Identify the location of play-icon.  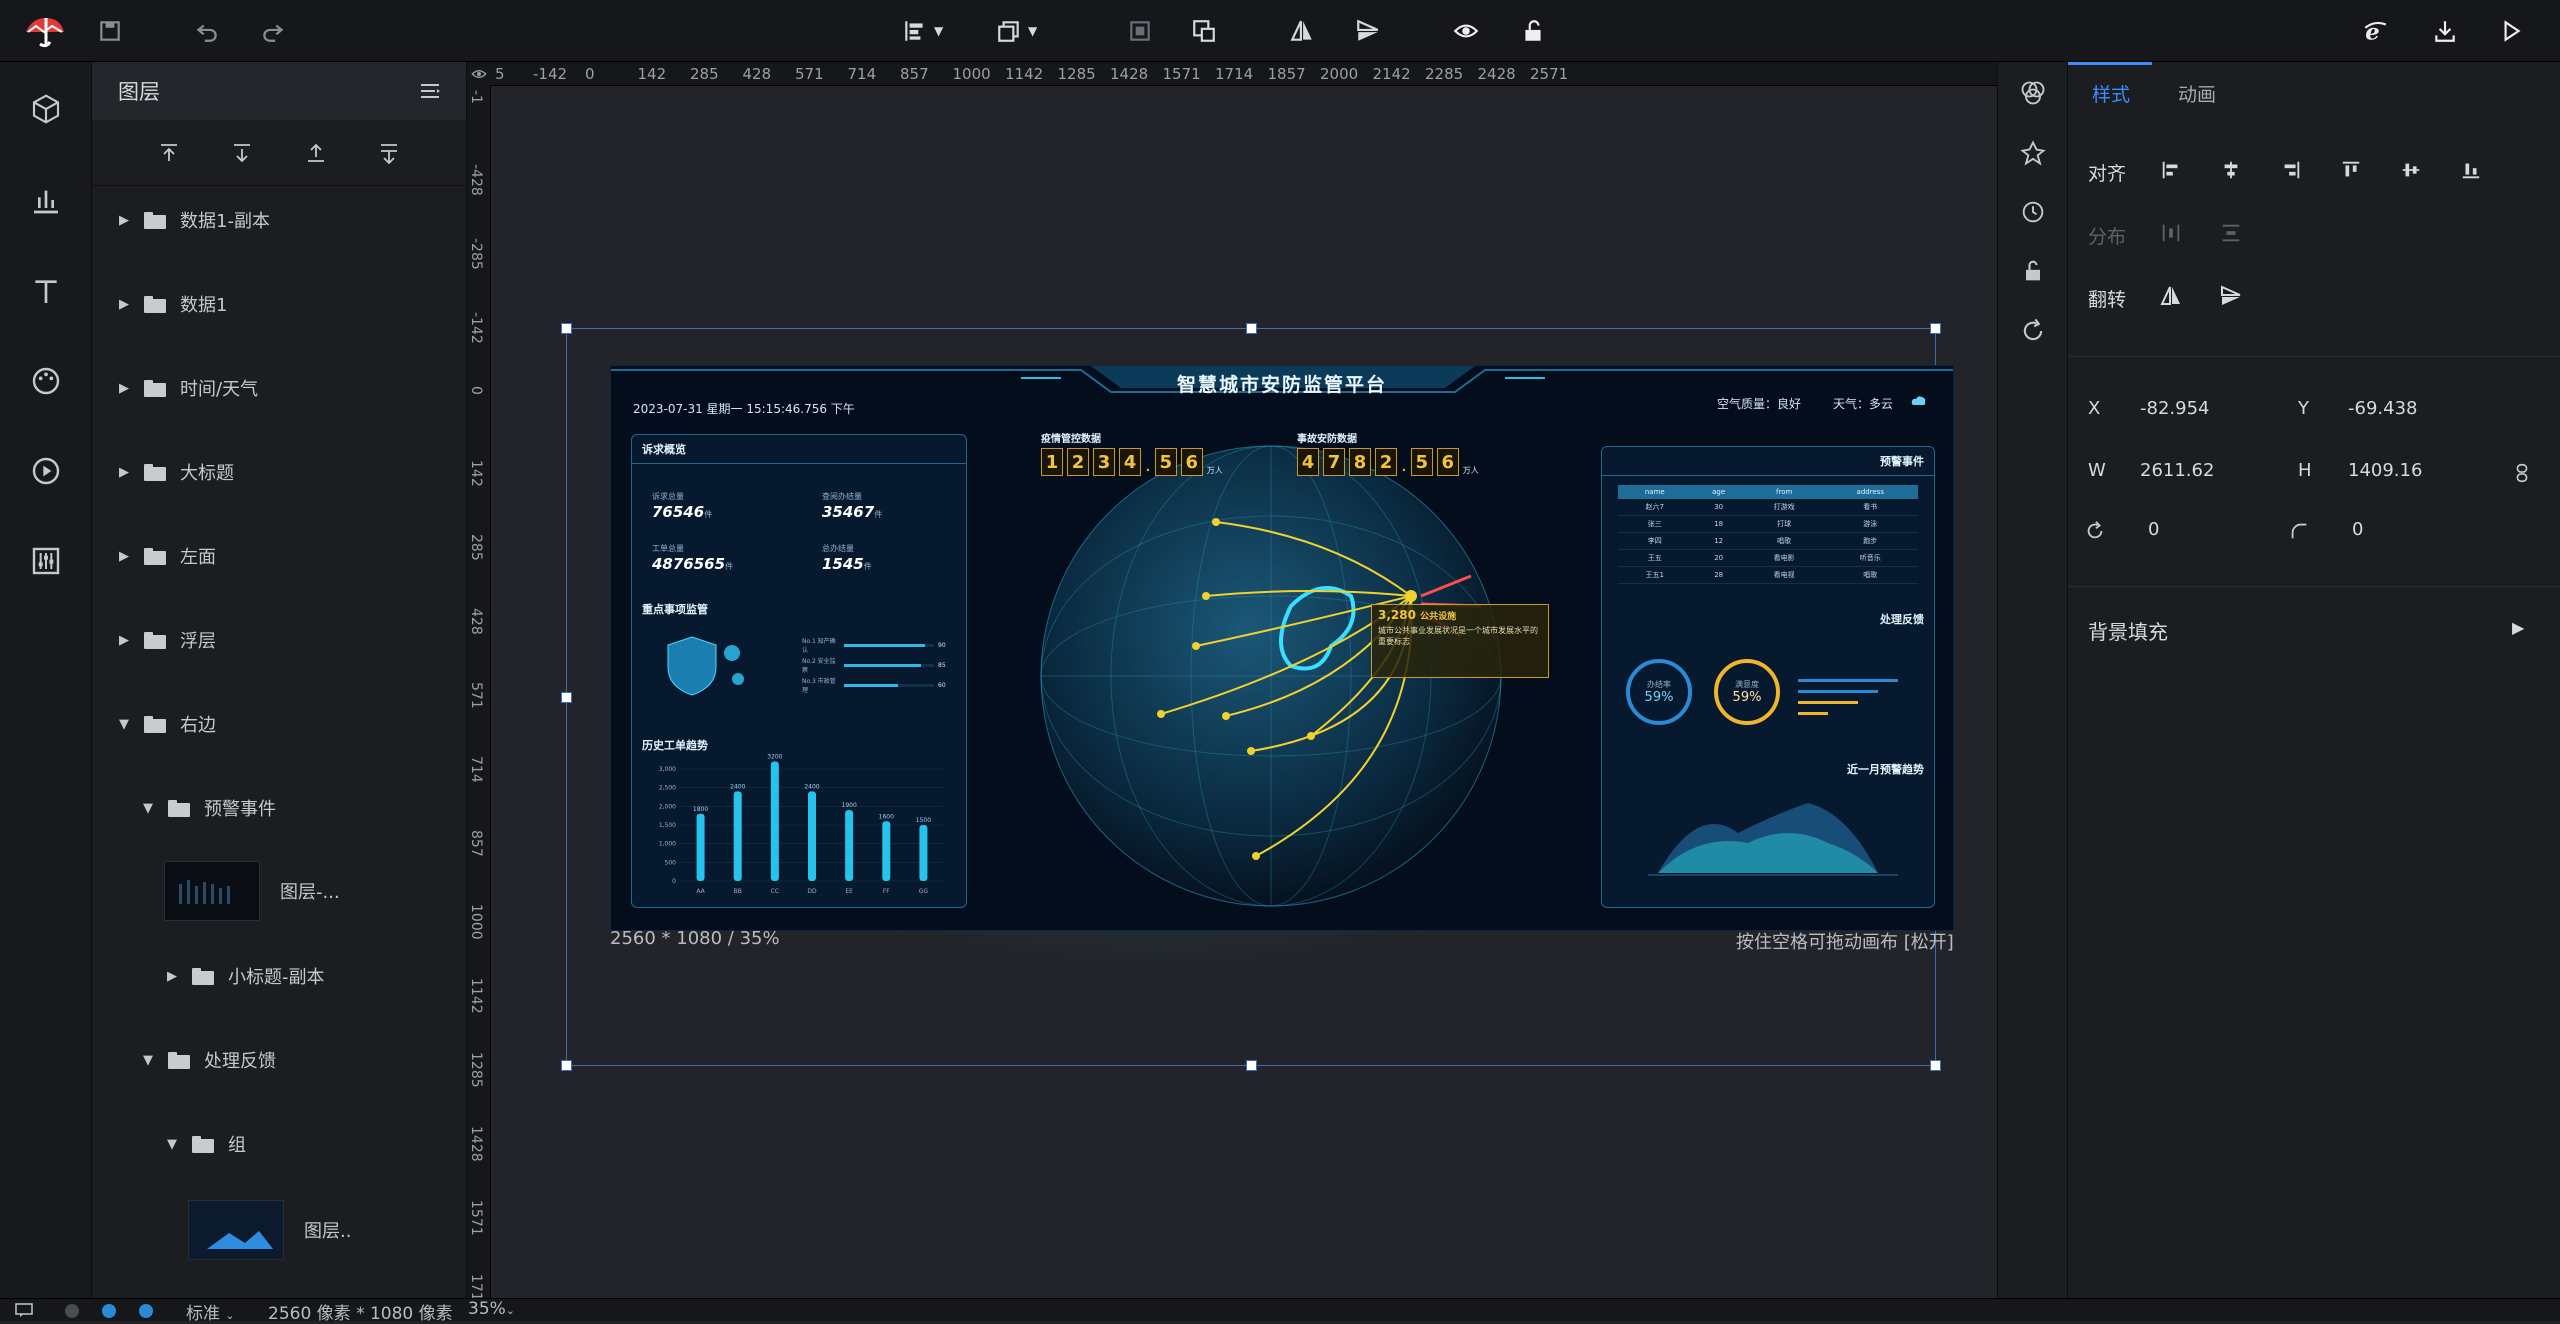
(2511, 31).